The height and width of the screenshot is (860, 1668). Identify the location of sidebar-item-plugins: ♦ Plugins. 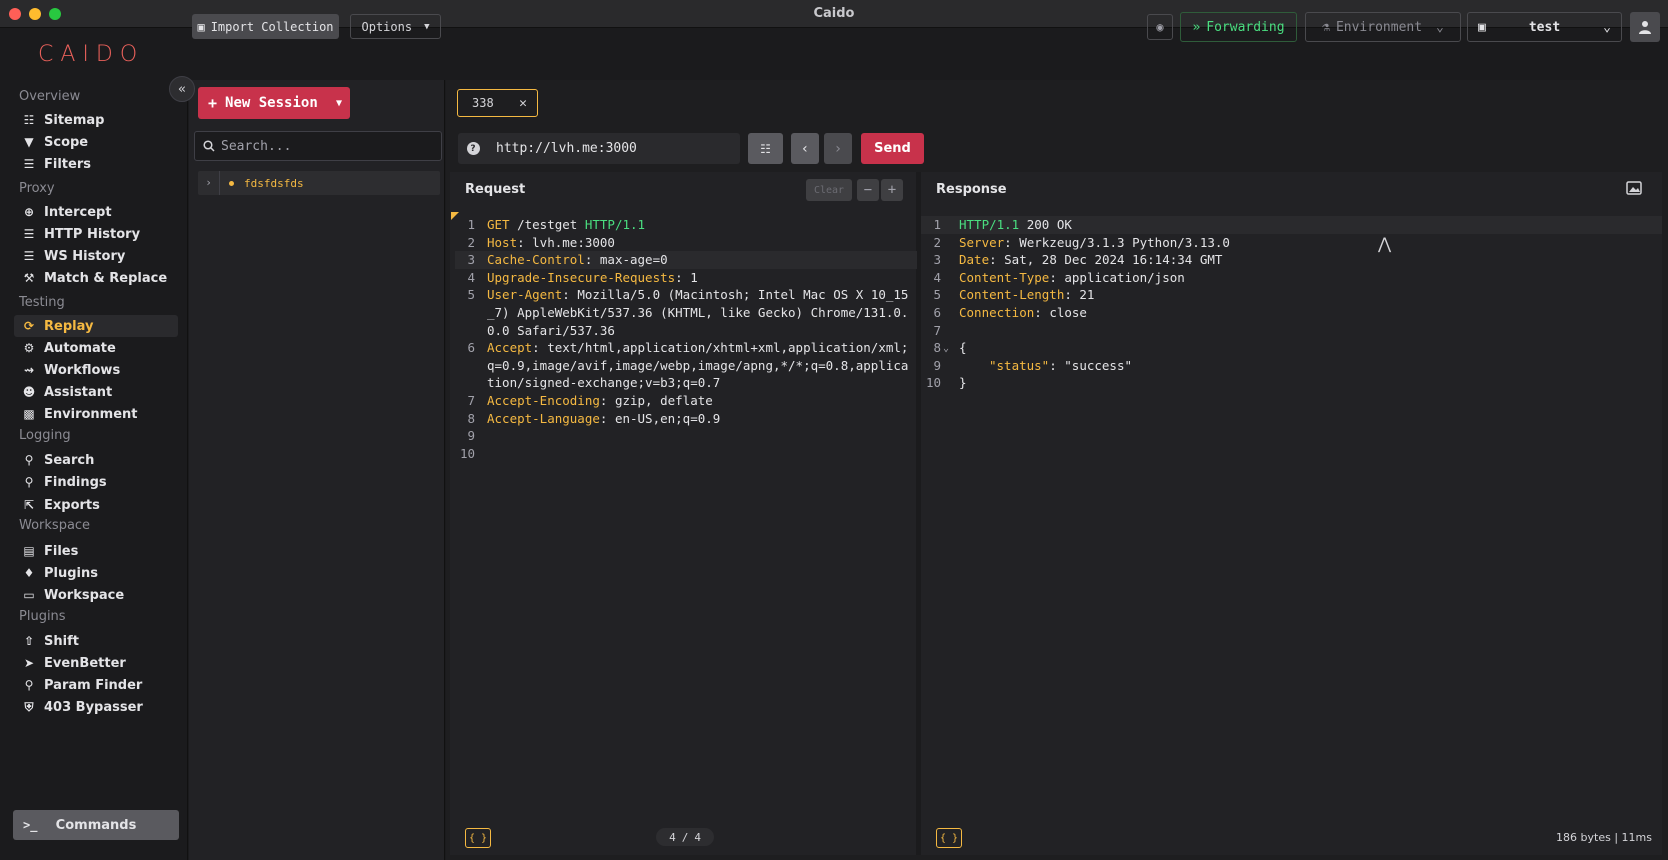
(96, 573).